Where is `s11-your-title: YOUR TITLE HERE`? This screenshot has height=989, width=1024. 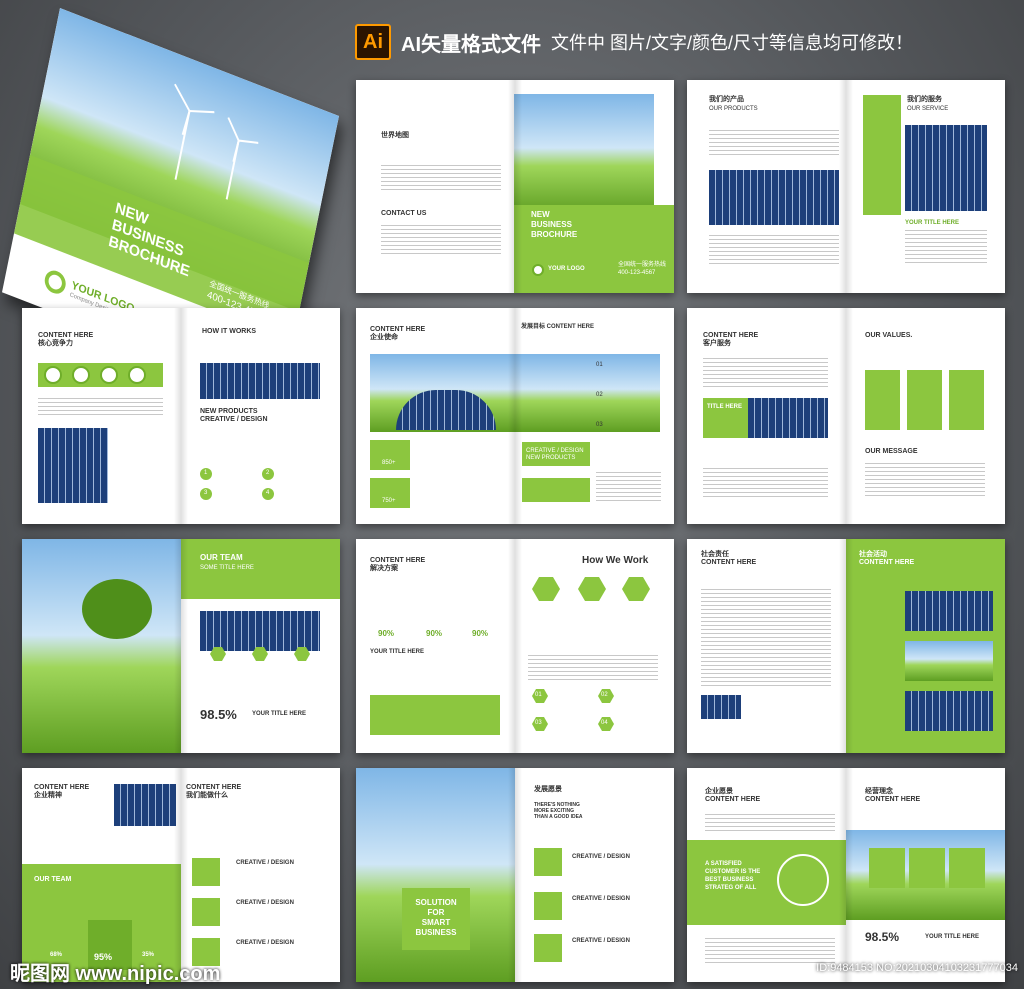
s11-your-title: YOUR TITLE HERE is located at coordinates (952, 937).